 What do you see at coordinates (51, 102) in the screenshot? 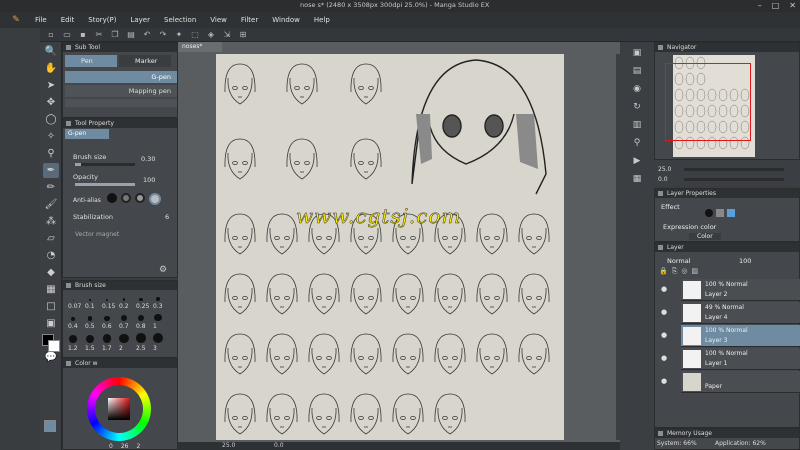
I see `layer-move-icon: ✥` at bounding box center [51, 102].